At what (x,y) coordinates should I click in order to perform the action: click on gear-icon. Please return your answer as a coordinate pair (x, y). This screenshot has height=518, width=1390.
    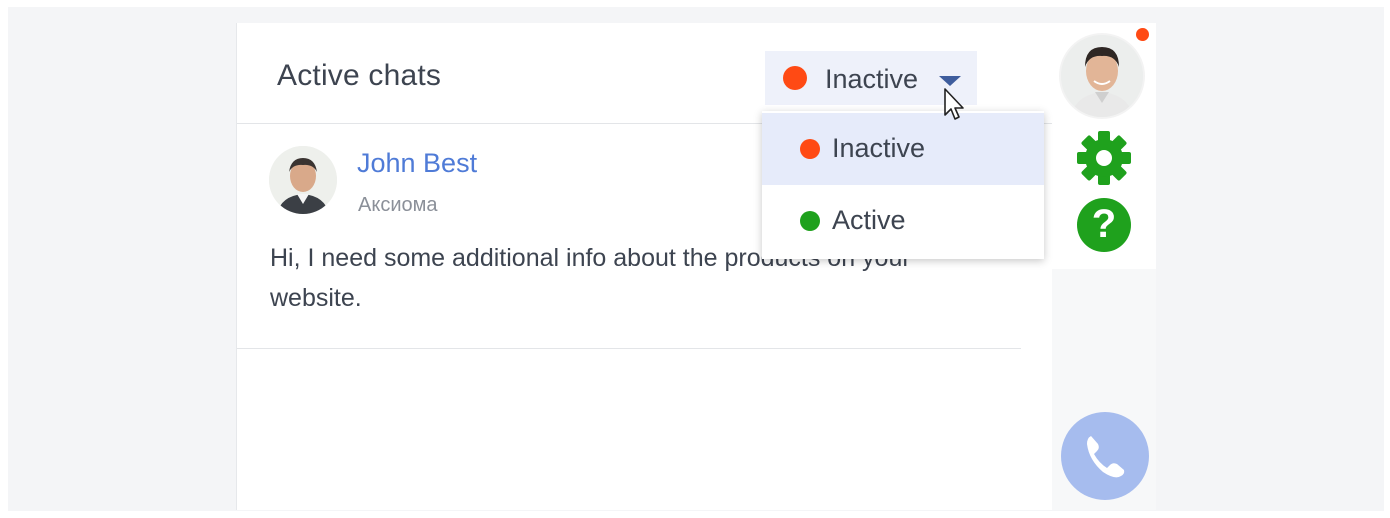
    Looking at the image, I should click on (1104, 158).